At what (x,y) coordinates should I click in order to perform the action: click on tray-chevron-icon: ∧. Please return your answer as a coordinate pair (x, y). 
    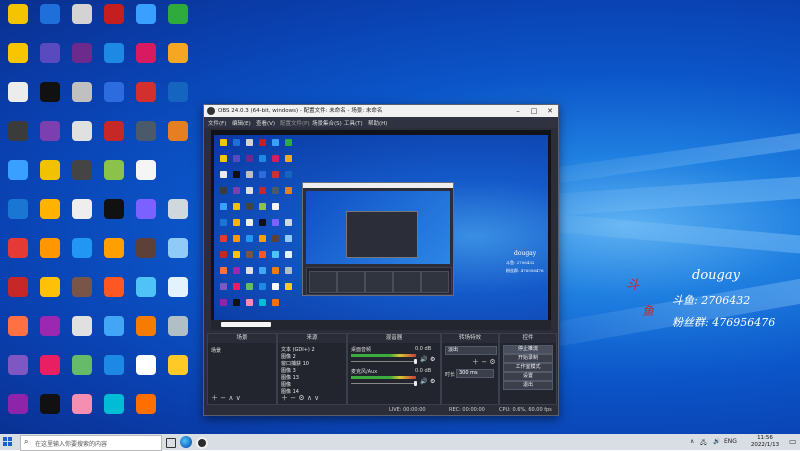
    Looking at the image, I should click on (692, 441).